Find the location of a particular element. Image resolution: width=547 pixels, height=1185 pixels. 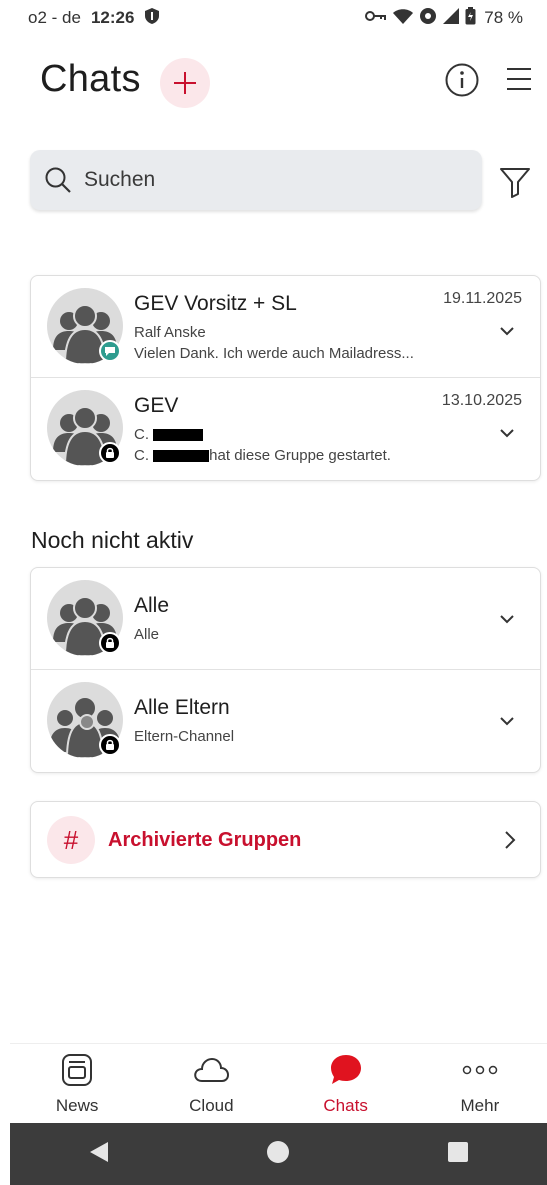

page-title: Chats is located at coordinates (90, 79).